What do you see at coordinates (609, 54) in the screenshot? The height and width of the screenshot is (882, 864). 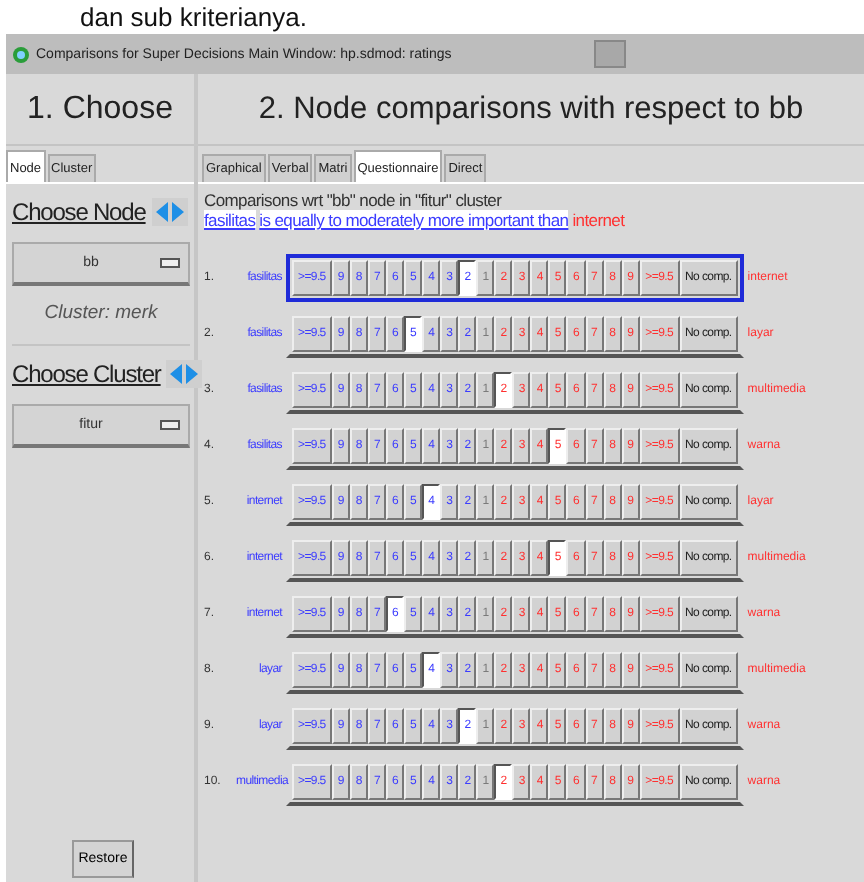 I see `window-button` at bounding box center [609, 54].